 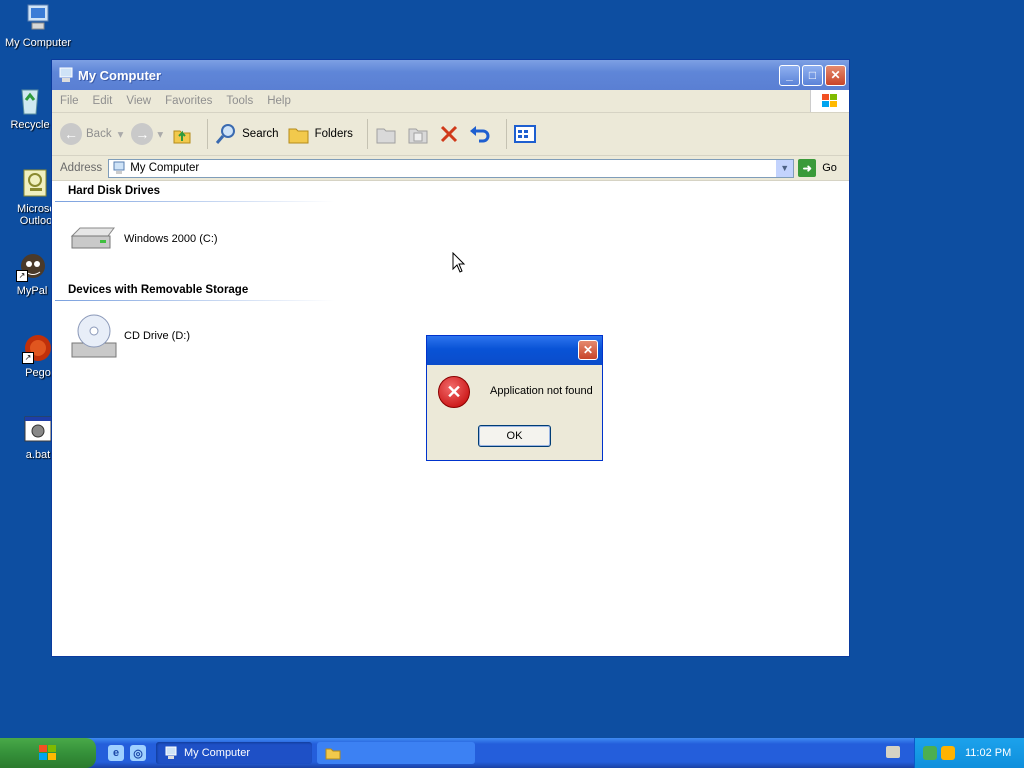 I want to click on recycle-bin-icon, so click(x=30, y=100).